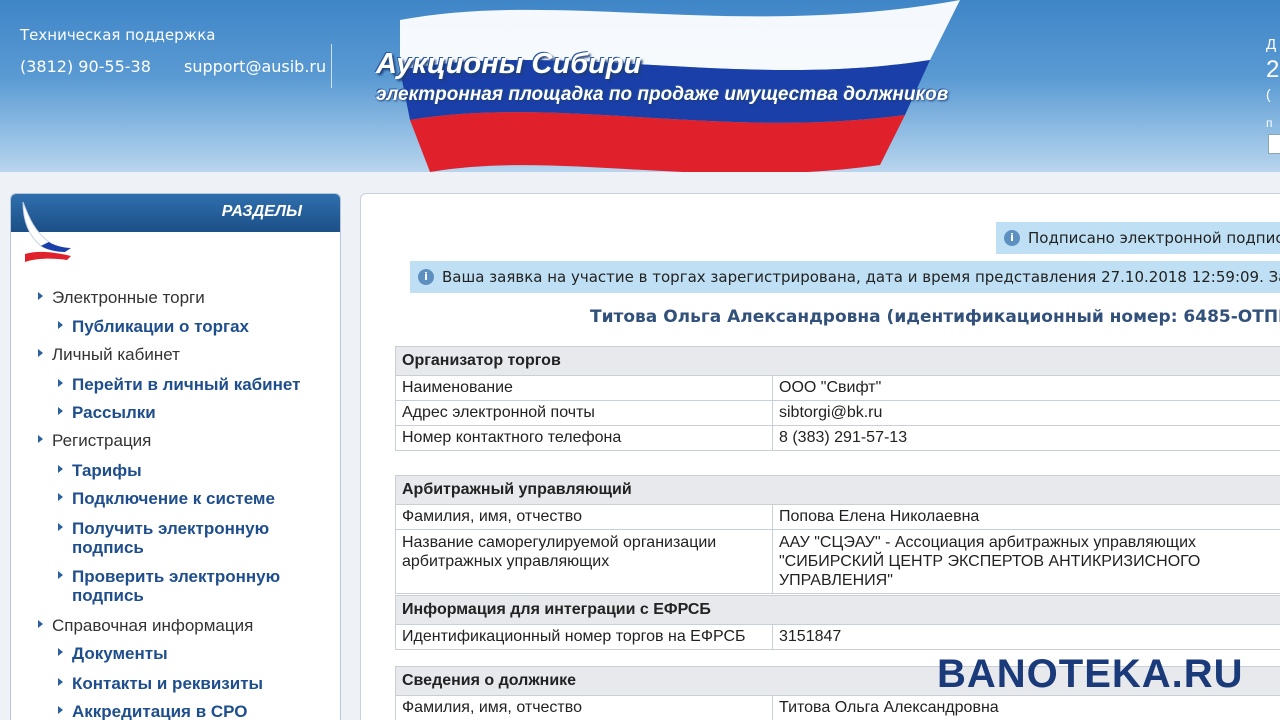  Describe the element at coordinates (108, 547) in the screenshot. I see `sidebar-item-get-signature-line2: подпись` at that location.